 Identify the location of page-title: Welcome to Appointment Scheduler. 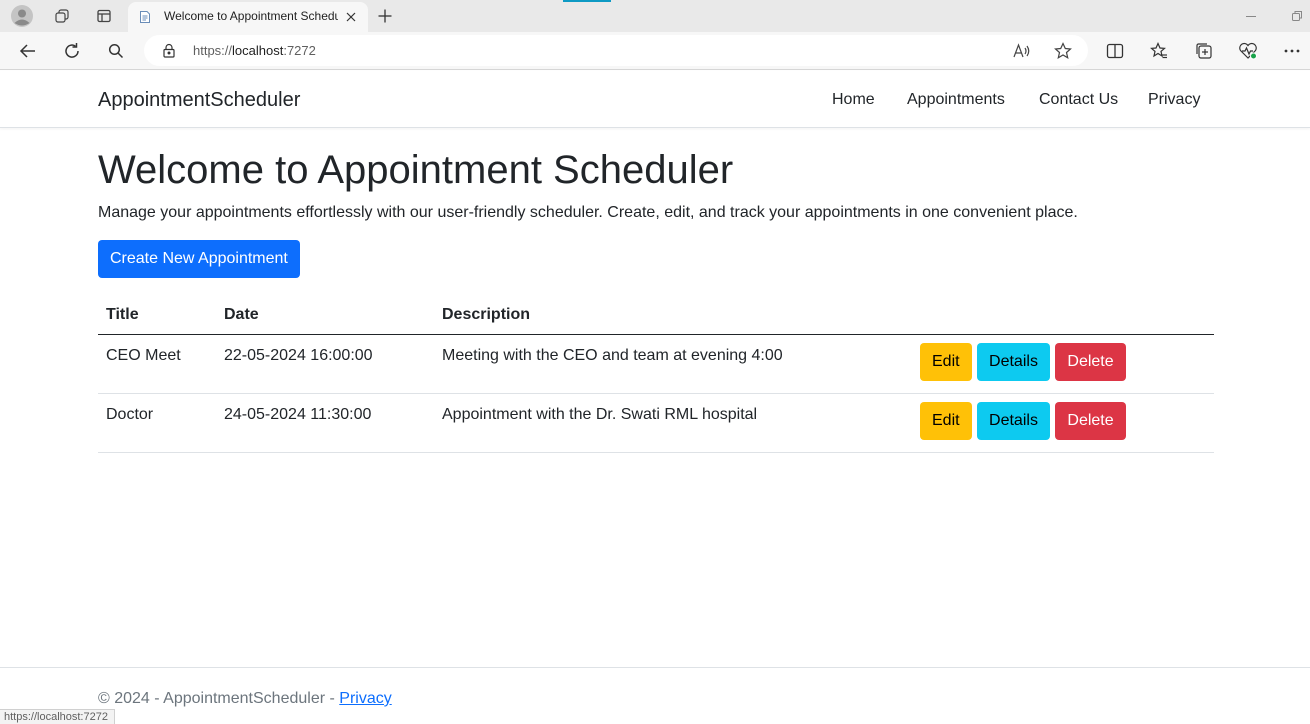
(416, 170).